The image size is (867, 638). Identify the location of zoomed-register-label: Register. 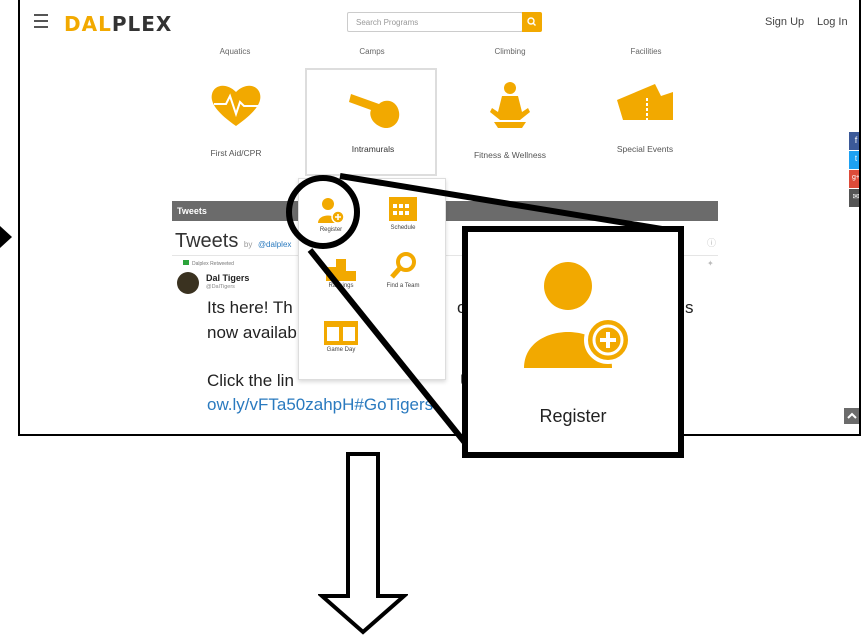
(573, 416).